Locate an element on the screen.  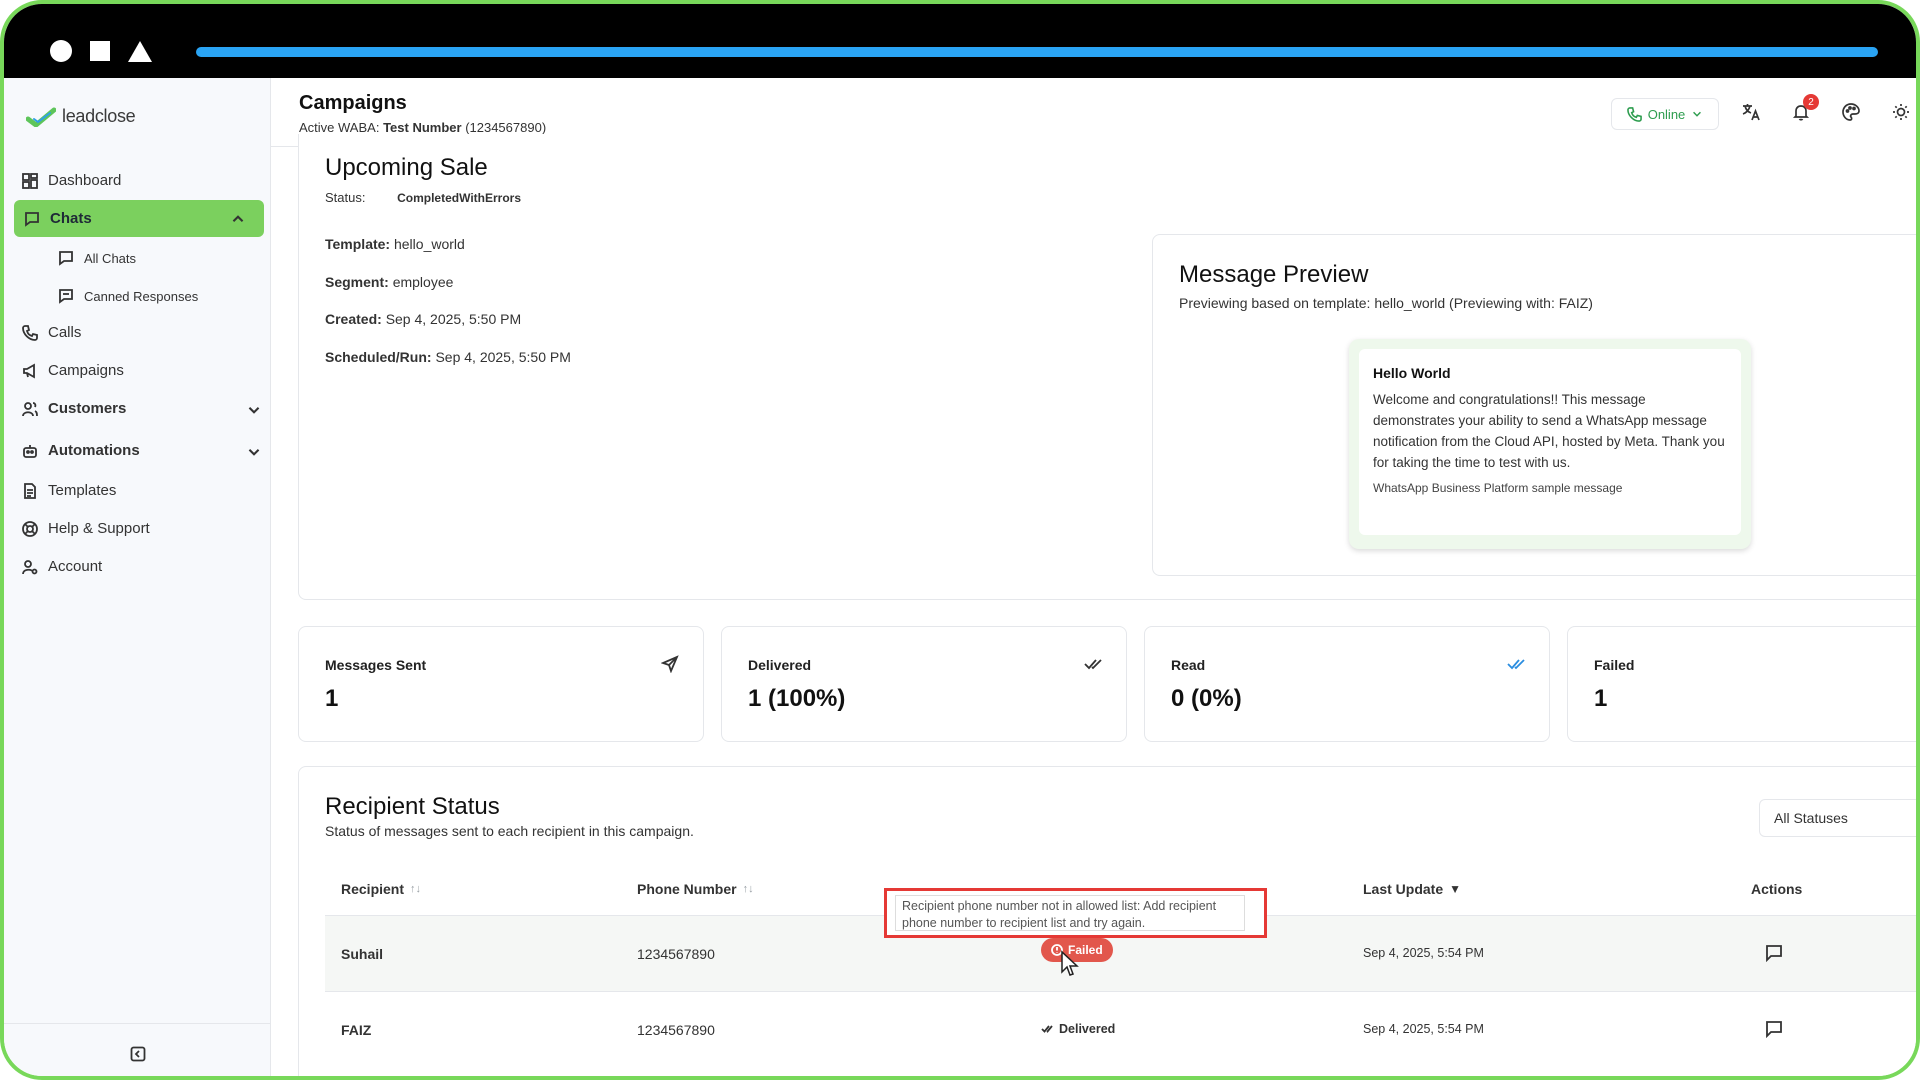
translate-icon is located at coordinates (1751, 112).